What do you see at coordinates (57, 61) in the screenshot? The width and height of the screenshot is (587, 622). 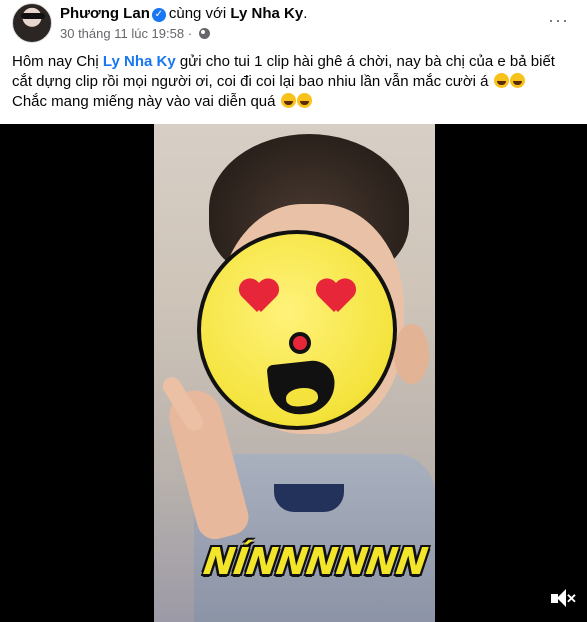 I see `caption-text-part1: Hôm nay Chị` at bounding box center [57, 61].